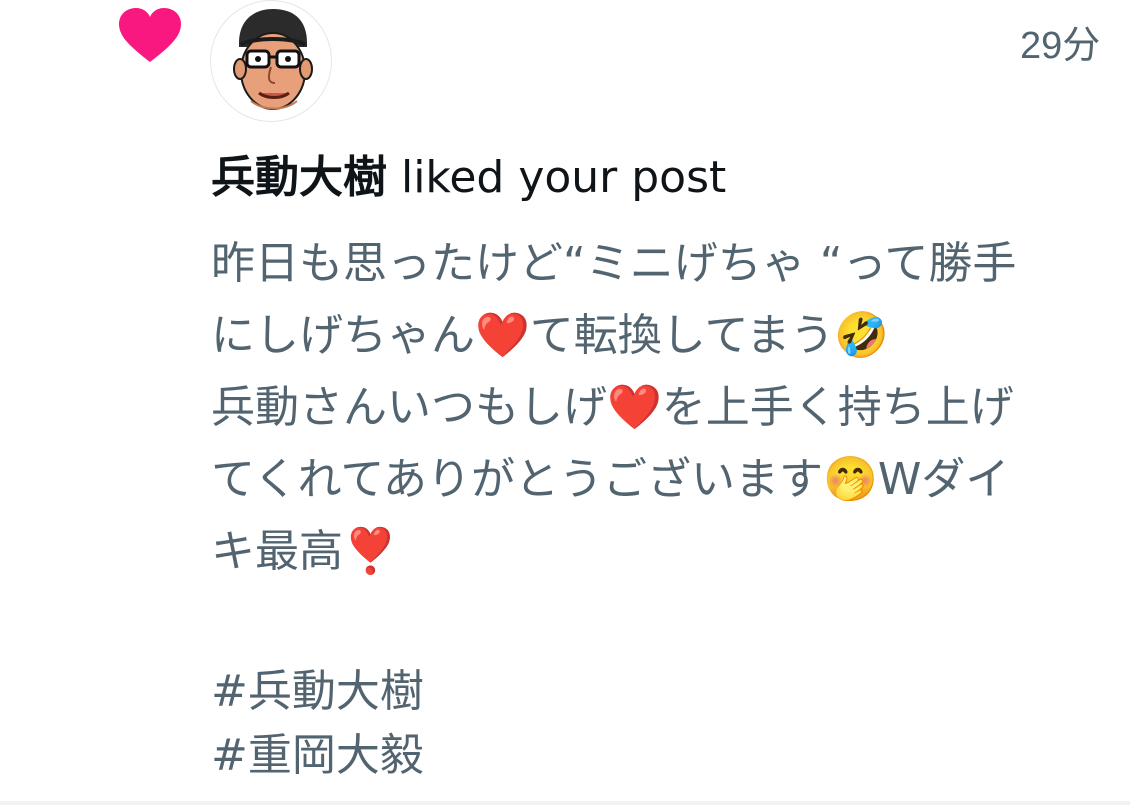 This screenshot has width=1130, height=805. I want to click on post-line: にしげちゃん❤️て転換してまう🤣, so click(550, 335).